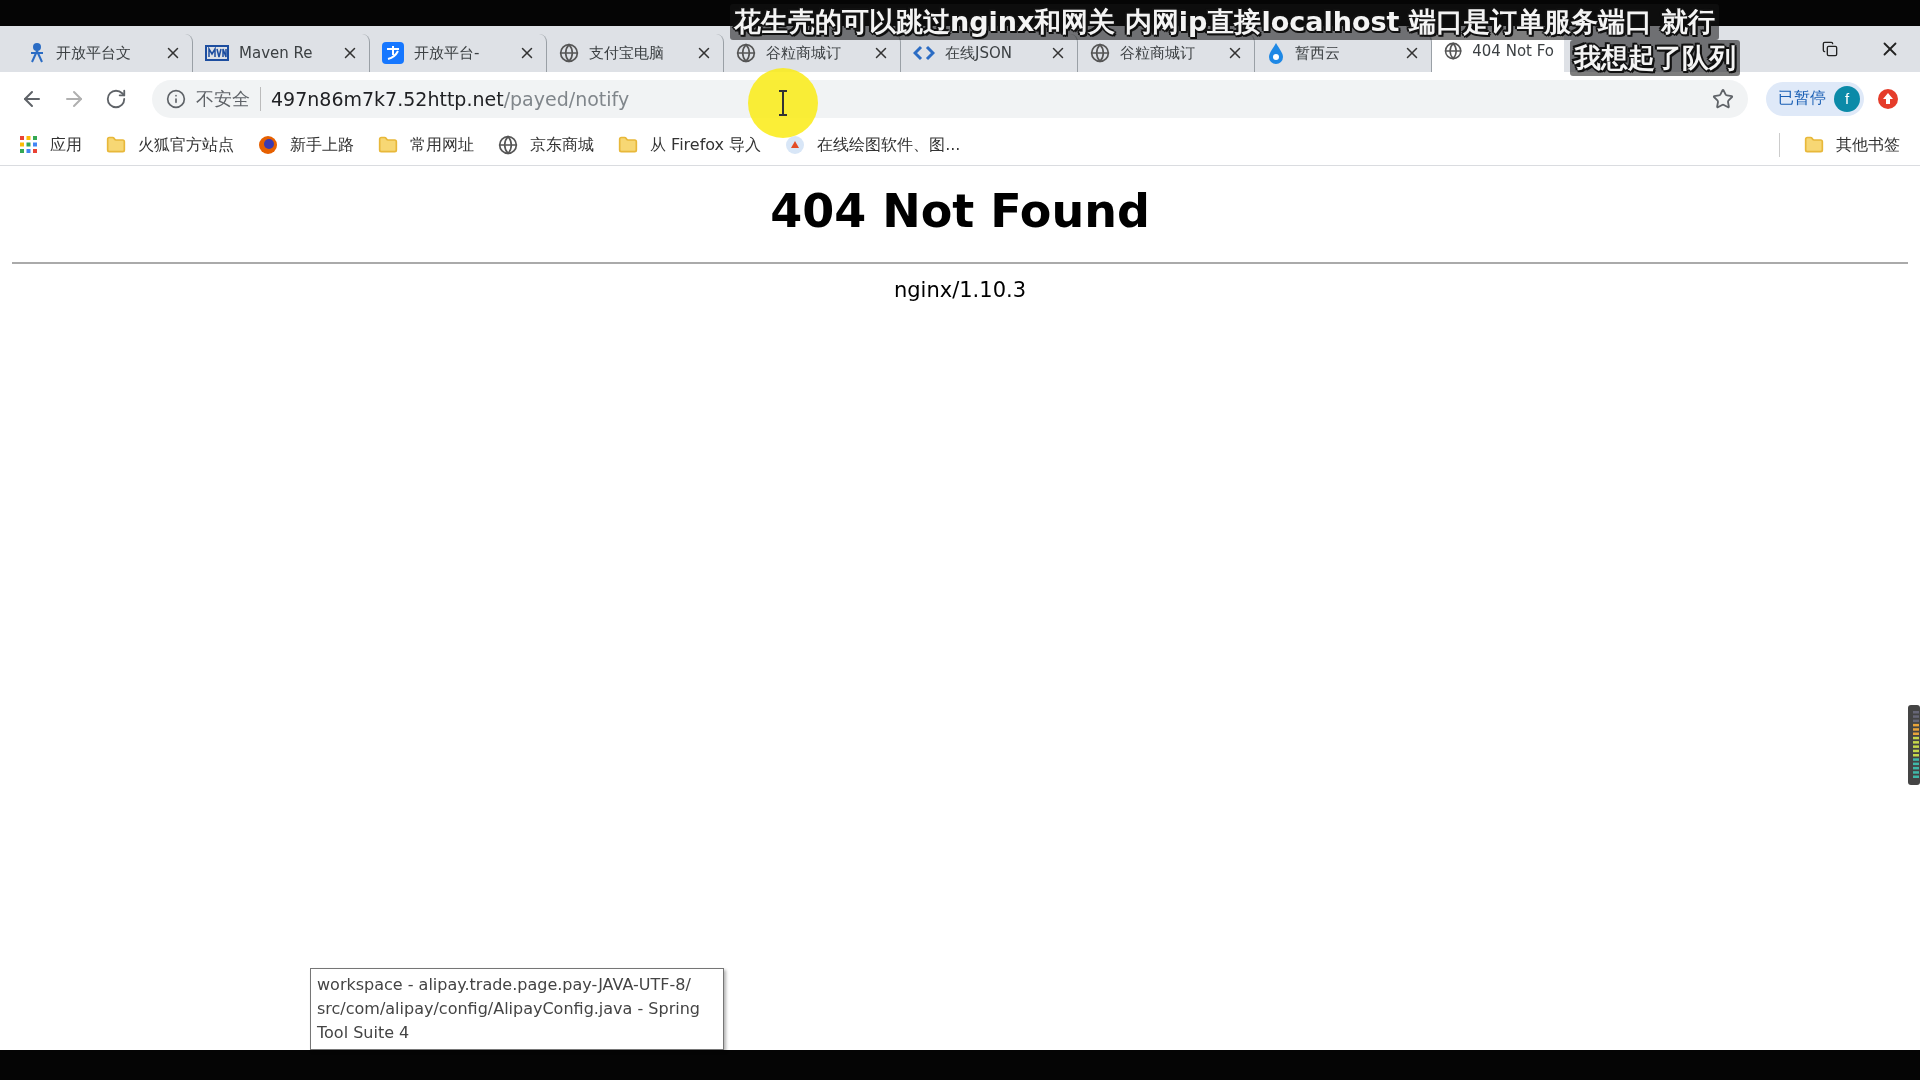  I want to click on tab-title: 开放平台-, so click(447, 53).